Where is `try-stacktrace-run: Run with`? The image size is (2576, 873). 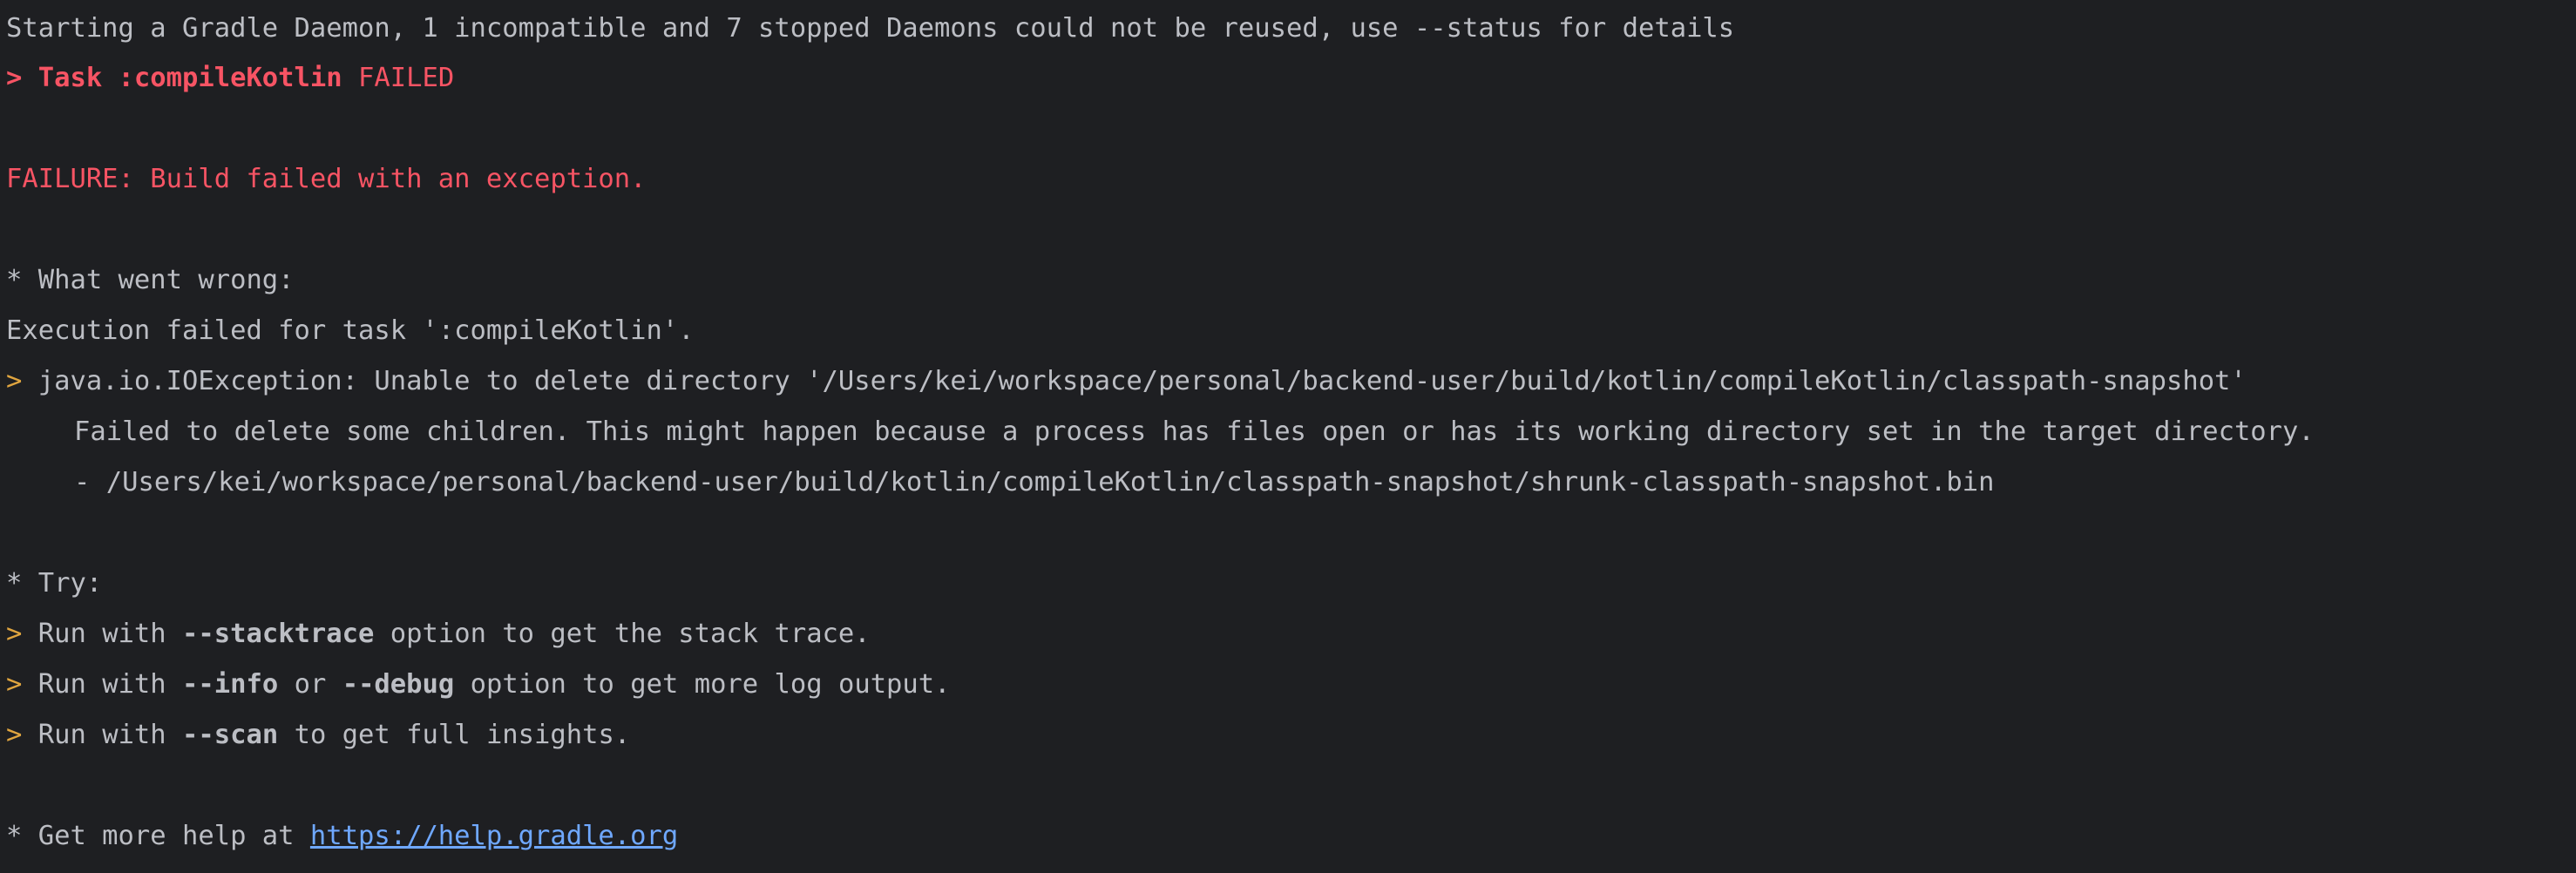
try-stacktrace-run: Run with is located at coordinates (102, 634).